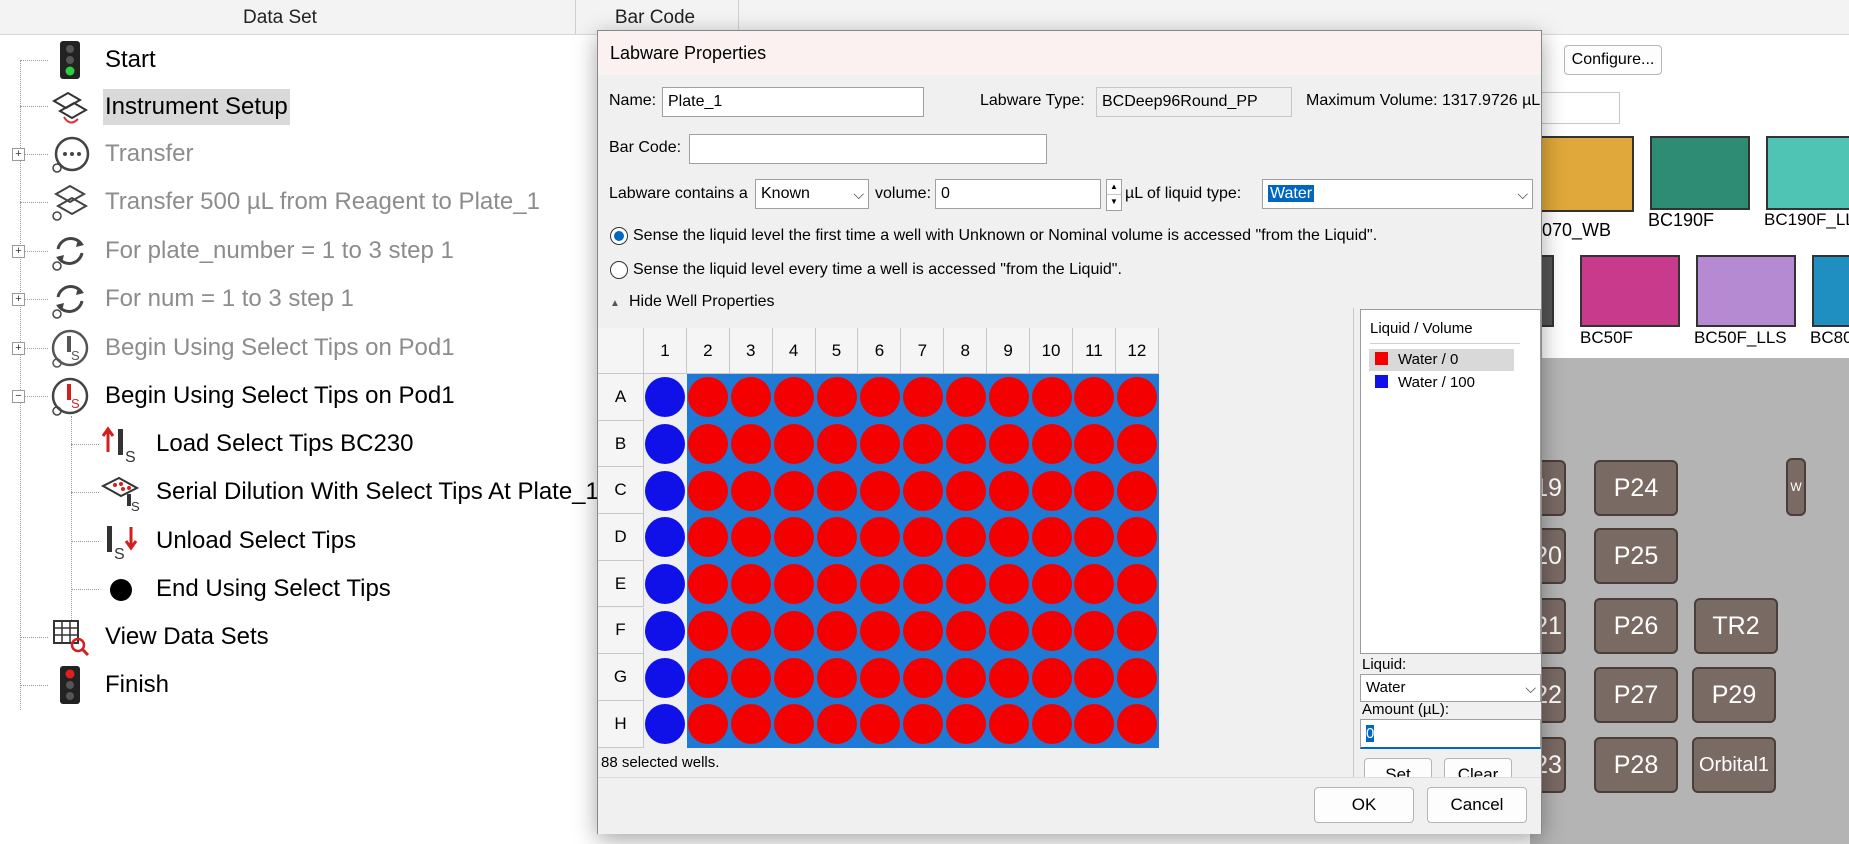  What do you see at coordinates (258, 445) in the screenshot?
I see `tree-node-load-select-tips: S Load Select Tips BC230` at bounding box center [258, 445].